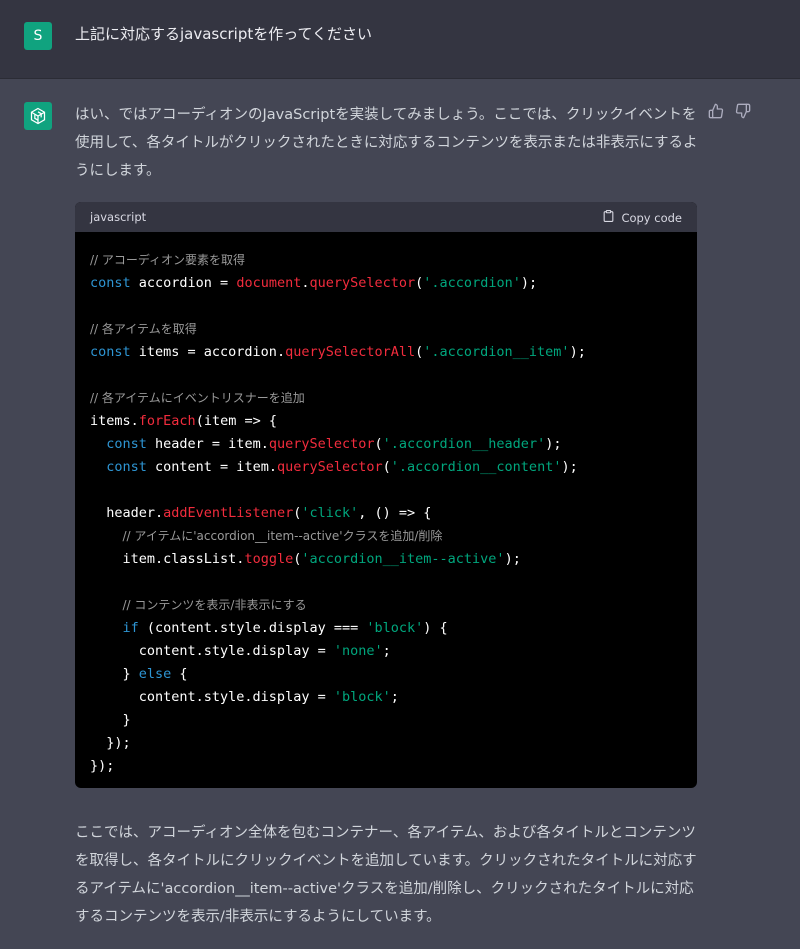 The width and height of the screenshot is (800, 949). I want to click on openai-logo-icon, so click(38, 116).